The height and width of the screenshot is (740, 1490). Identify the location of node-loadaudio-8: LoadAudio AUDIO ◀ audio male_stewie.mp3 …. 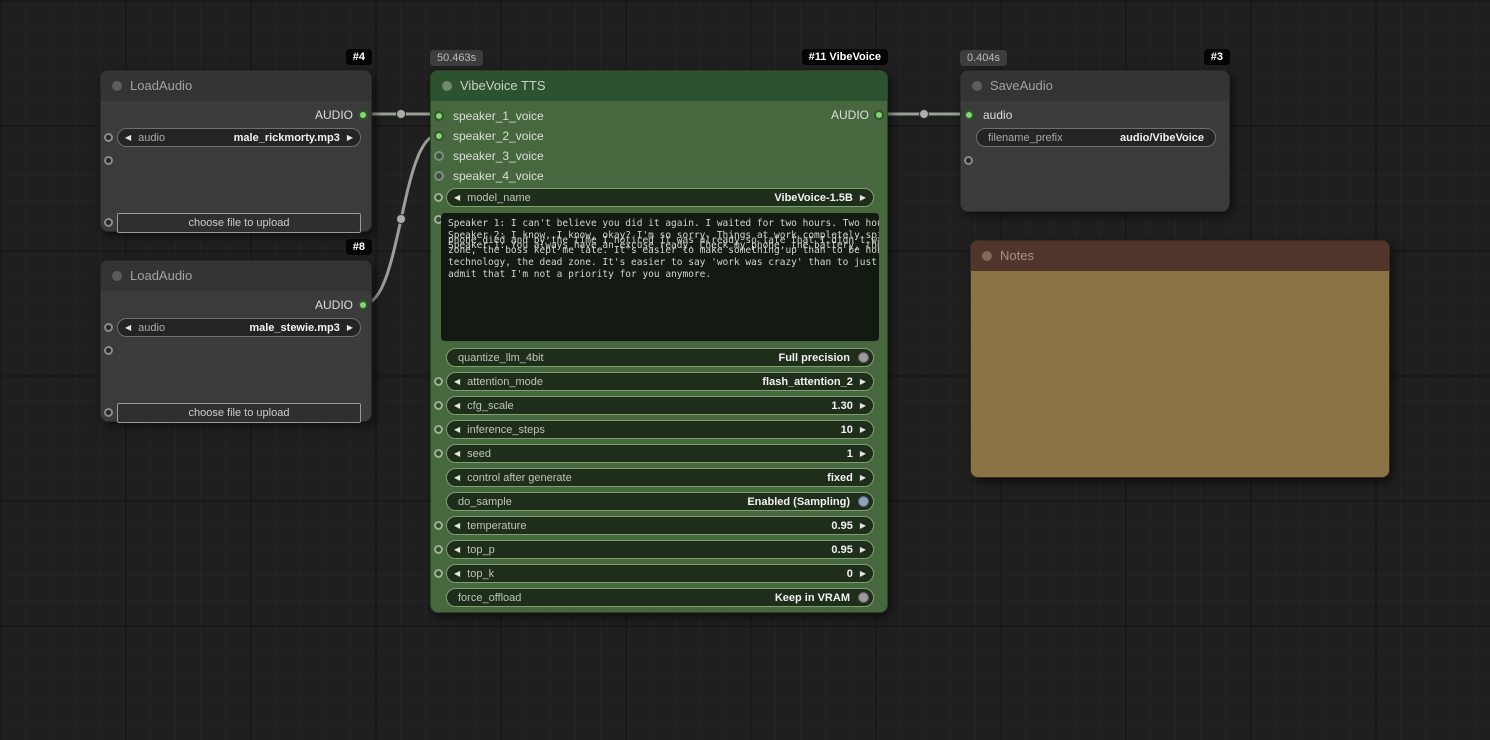
(236, 341).